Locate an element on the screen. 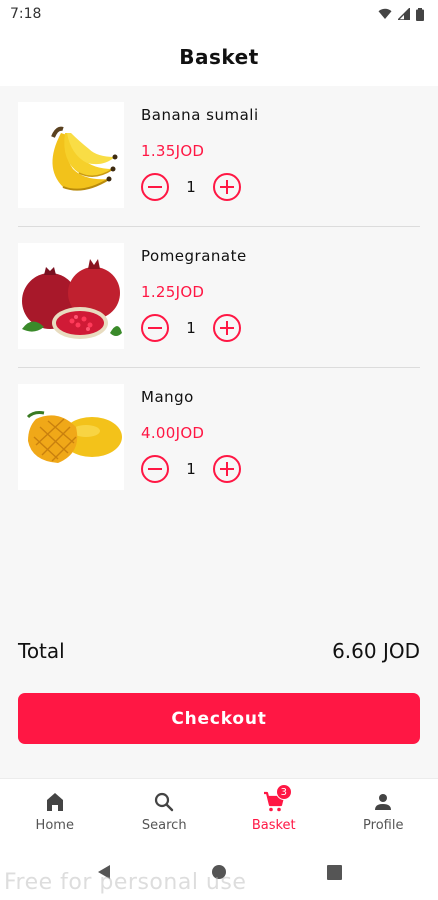 The width and height of the screenshot is (438, 900). product-name: Banana sumali is located at coordinates (200, 115).